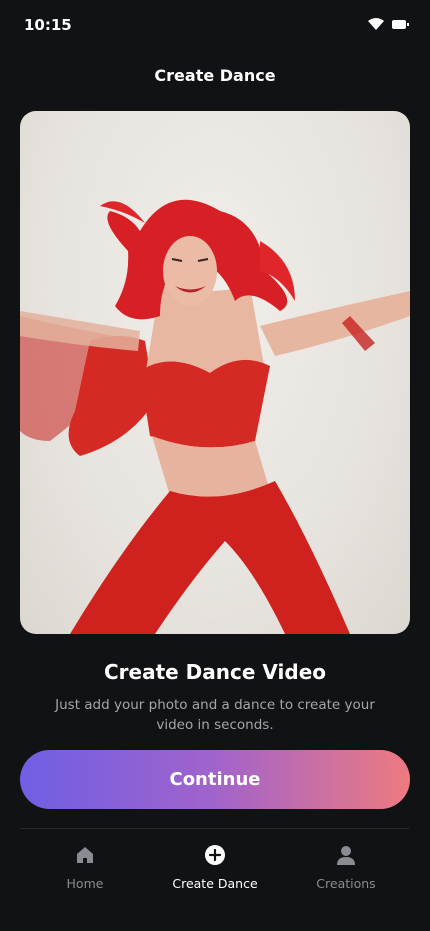 The width and height of the screenshot is (430, 931). Describe the element at coordinates (85, 883) in the screenshot. I see `nav-label-home: Home` at that location.